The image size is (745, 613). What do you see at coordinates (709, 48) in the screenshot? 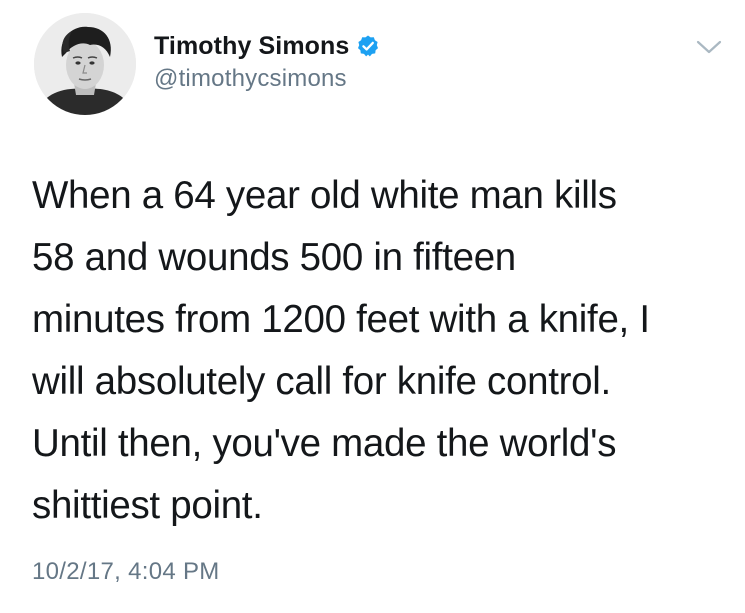
I see `chevron-down-icon` at bounding box center [709, 48].